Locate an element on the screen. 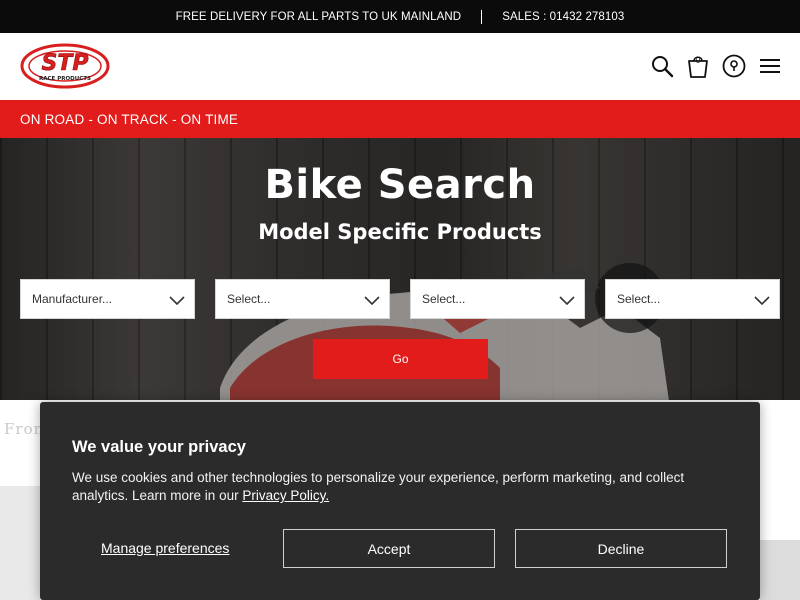 The height and width of the screenshot is (600, 800). cart-button: 0 is located at coordinates (698, 66).